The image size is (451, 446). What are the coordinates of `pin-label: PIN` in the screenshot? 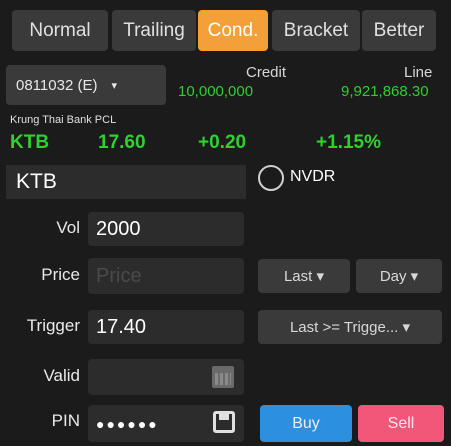 It's located at (65, 420).